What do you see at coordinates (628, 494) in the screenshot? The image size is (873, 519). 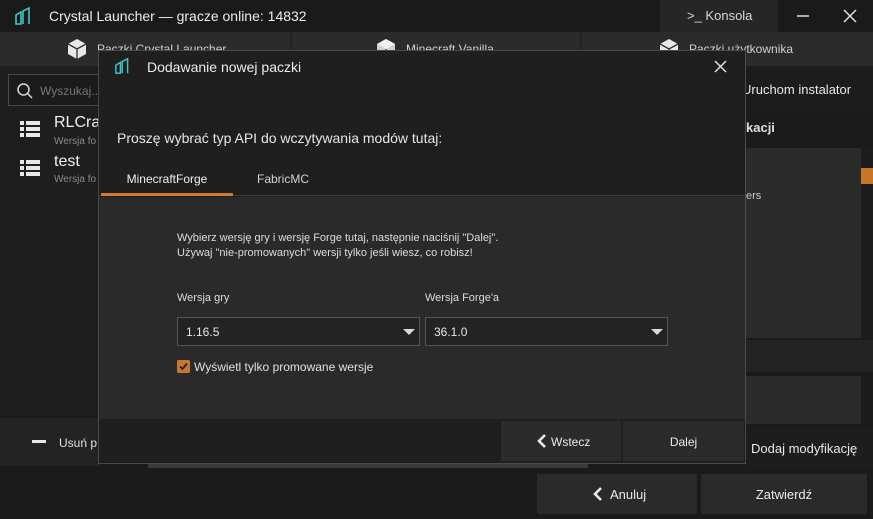 I see `cancel-label: Anuluj` at bounding box center [628, 494].